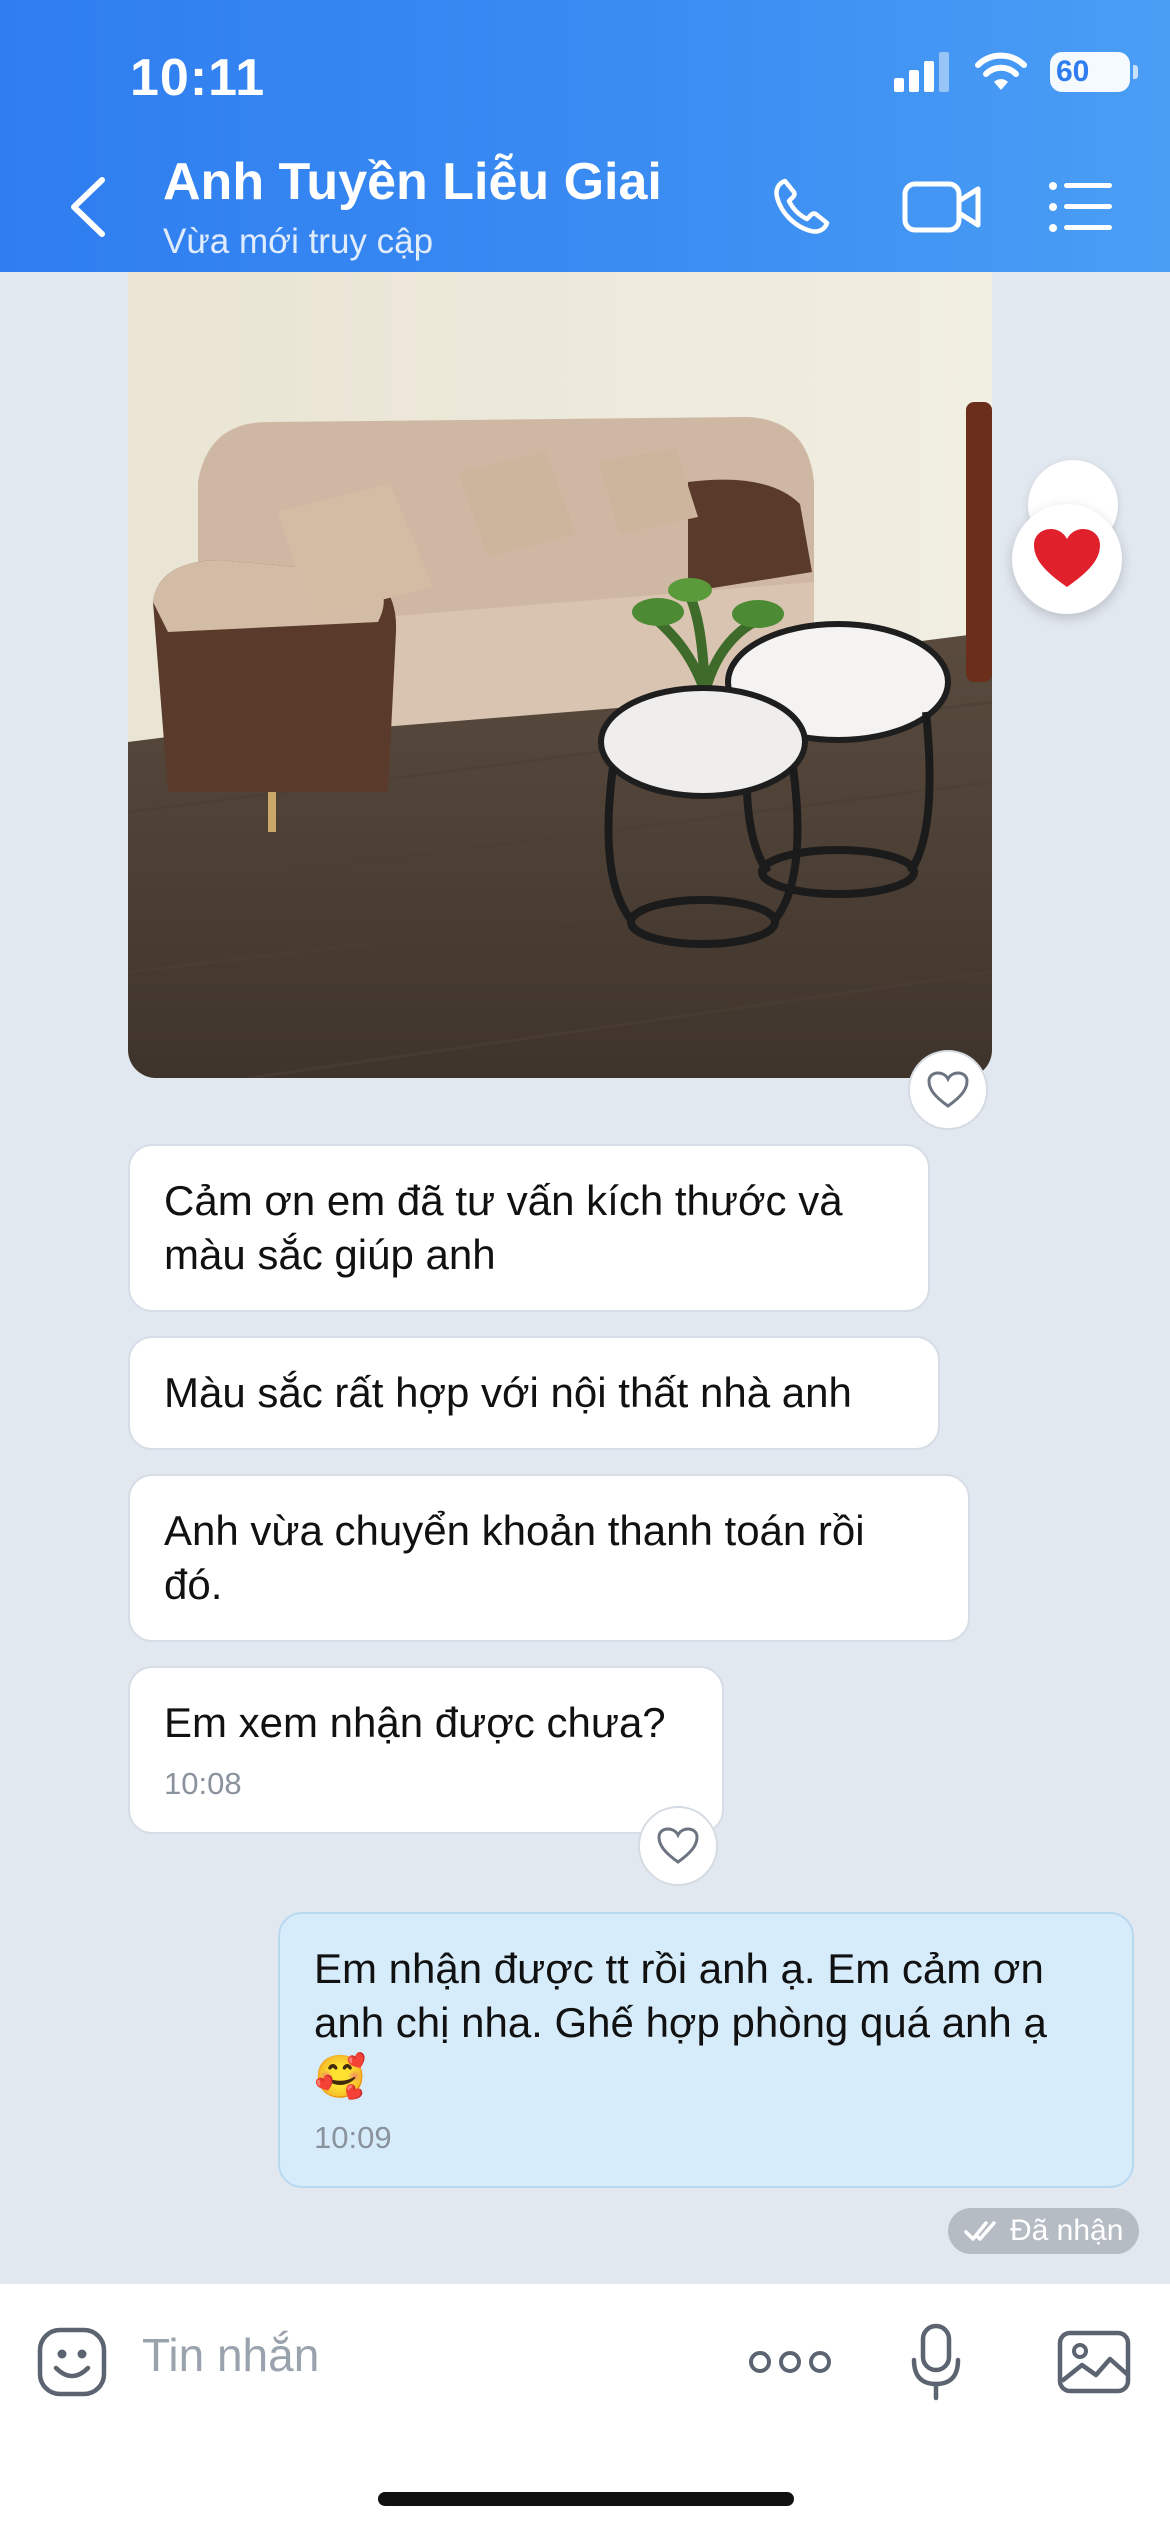 The height and width of the screenshot is (2532, 1170). I want to click on heart-reaction-badge, so click(1067, 559).